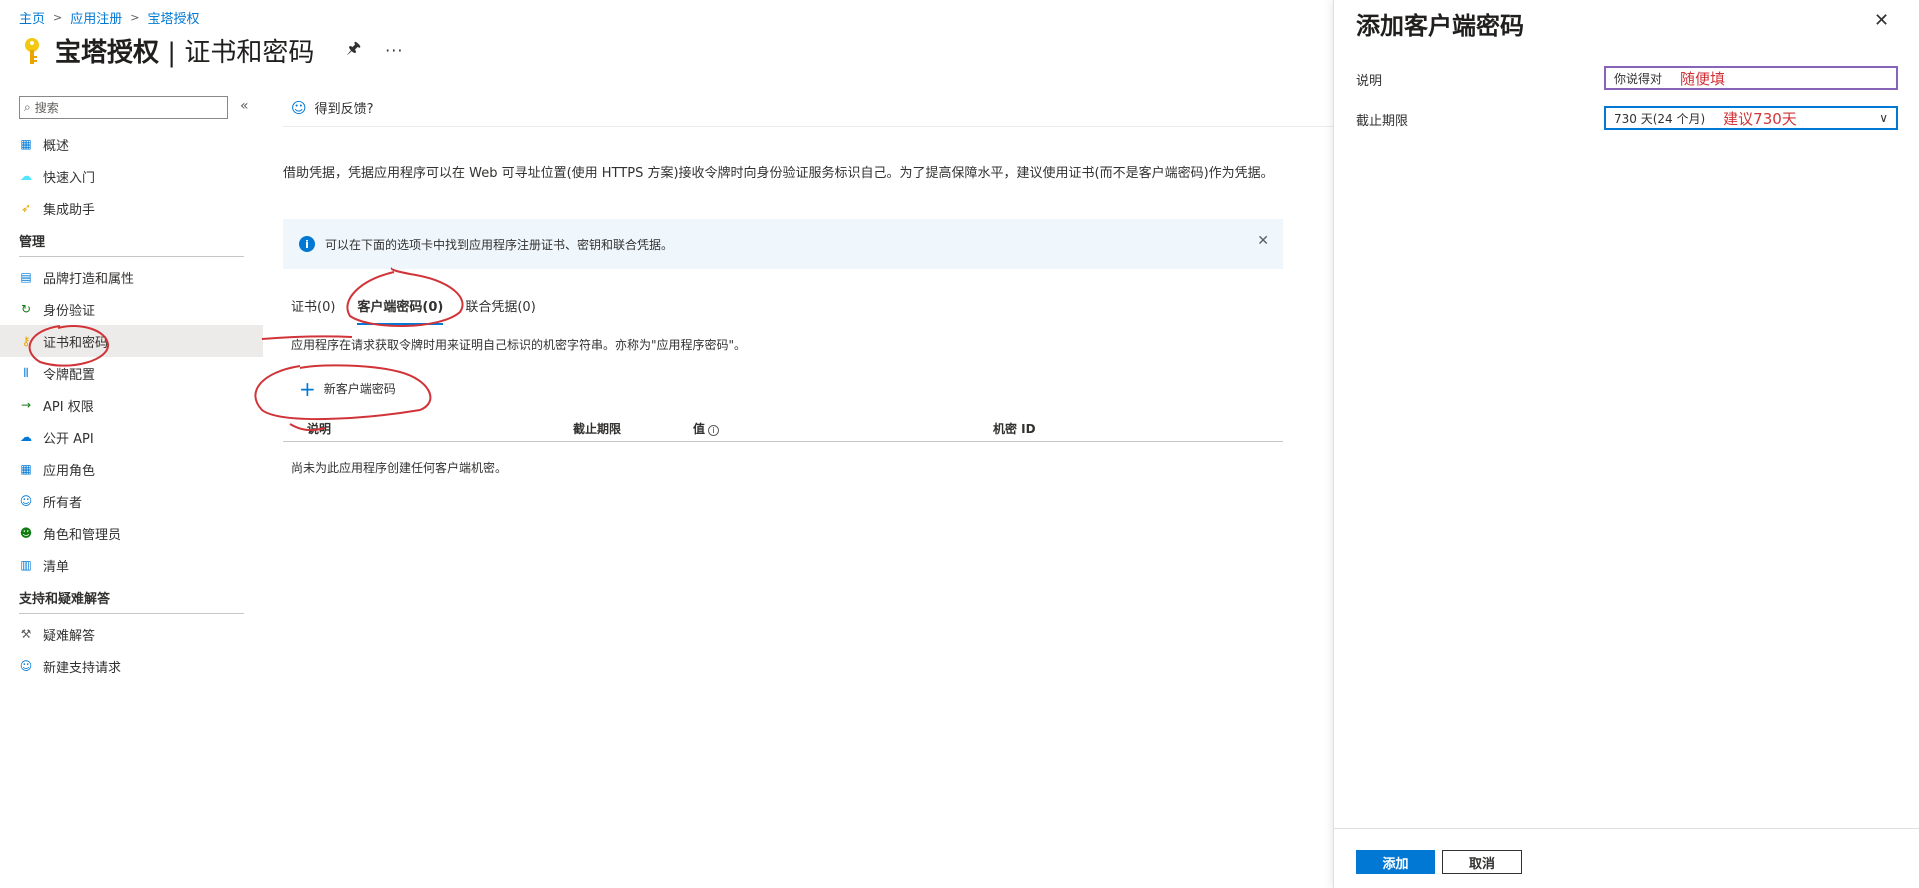 The image size is (1919, 888). I want to click on feedback-button: ☺ 得到反馈?, so click(332, 108).